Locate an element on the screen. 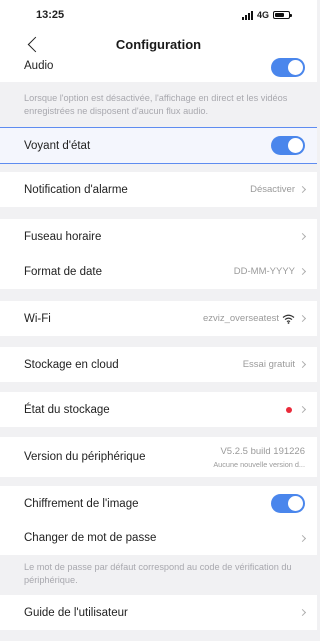  storage-status-value is located at coordinates (296, 409).